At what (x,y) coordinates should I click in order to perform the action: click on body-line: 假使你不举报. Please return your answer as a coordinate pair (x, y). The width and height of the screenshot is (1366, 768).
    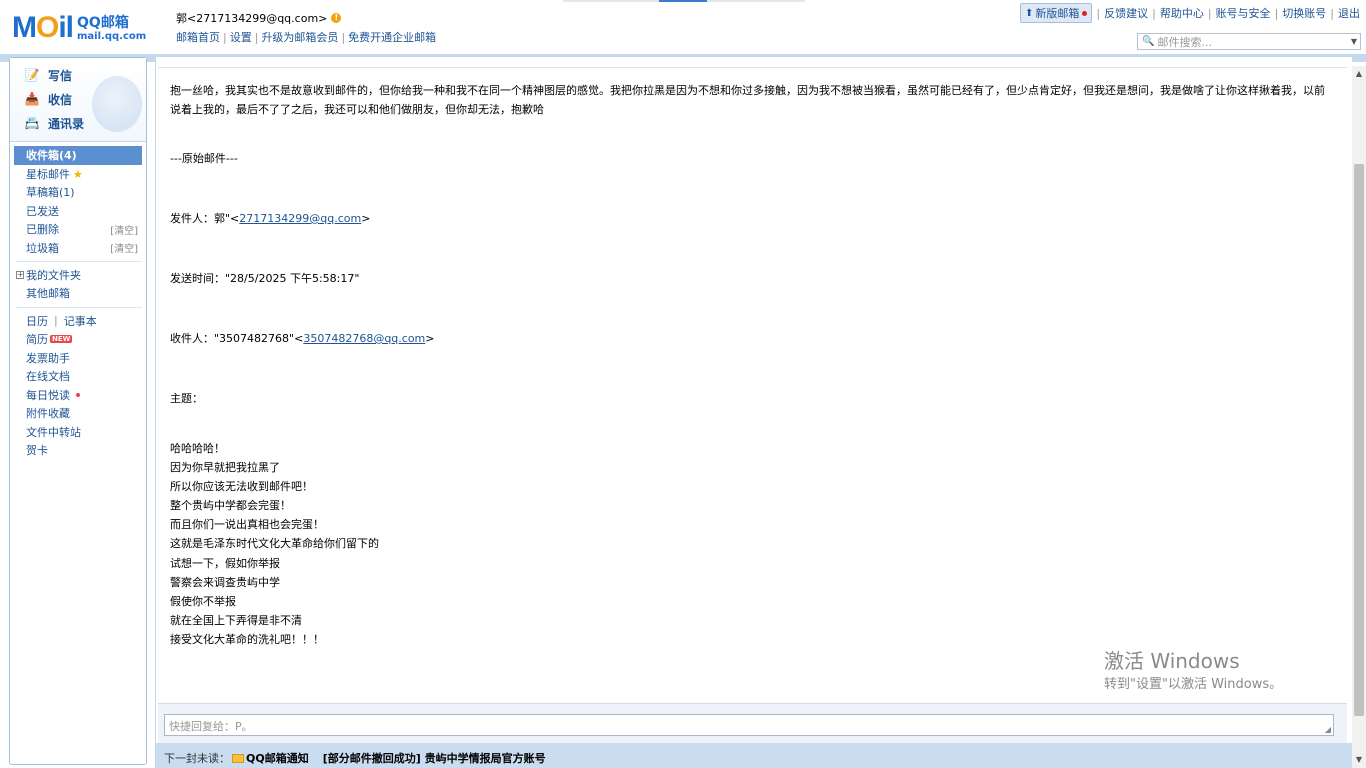
    Looking at the image, I should click on (203, 601).